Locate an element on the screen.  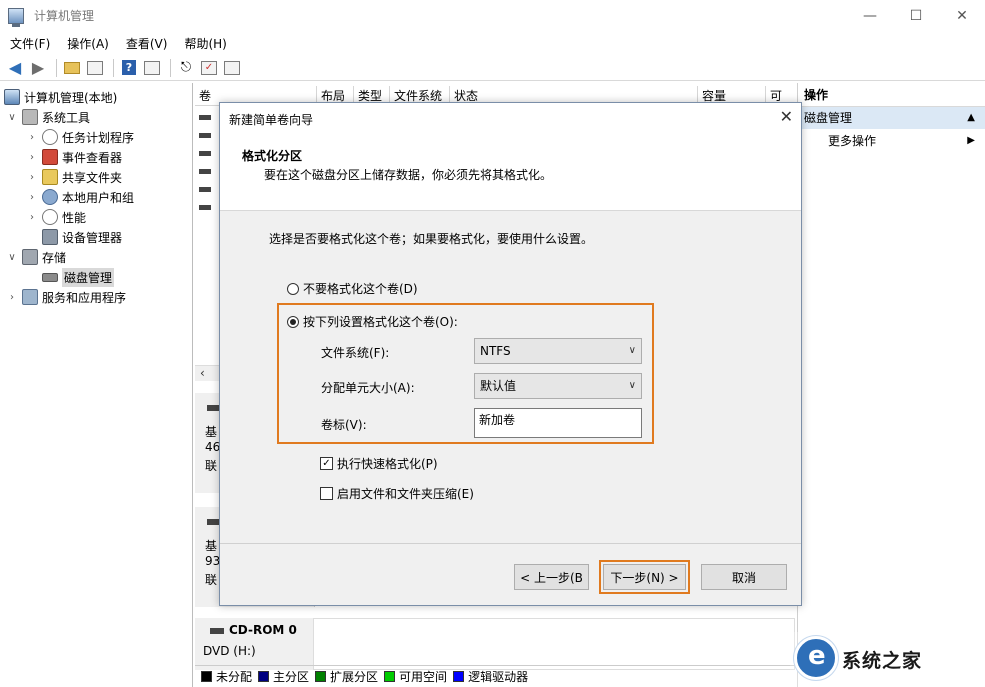
minimize-button: — is located at coordinates (870, 15).